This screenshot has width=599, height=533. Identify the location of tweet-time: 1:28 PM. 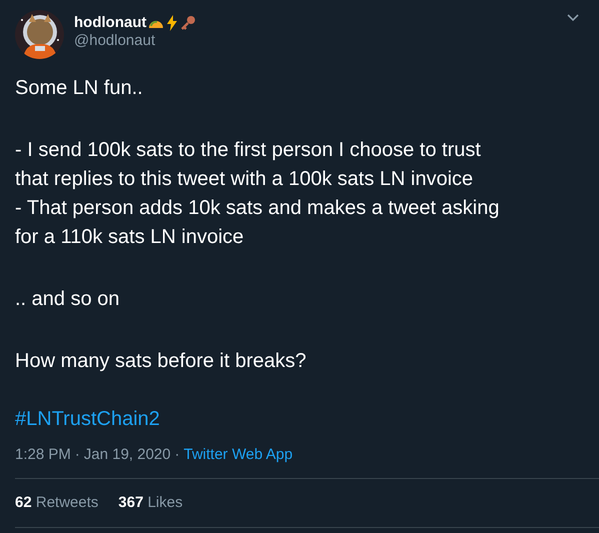
(43, 454).